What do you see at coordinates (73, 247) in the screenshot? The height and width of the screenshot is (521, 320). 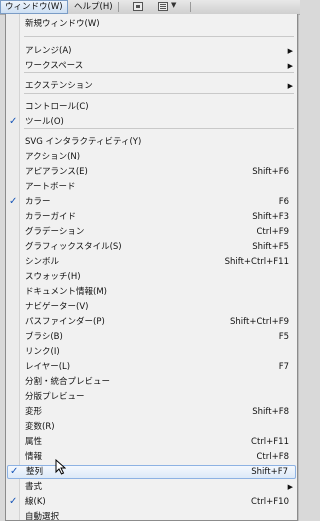 I see `menu-item-label: グラフィックスタイル(S)` at bounding box center [73, 247].